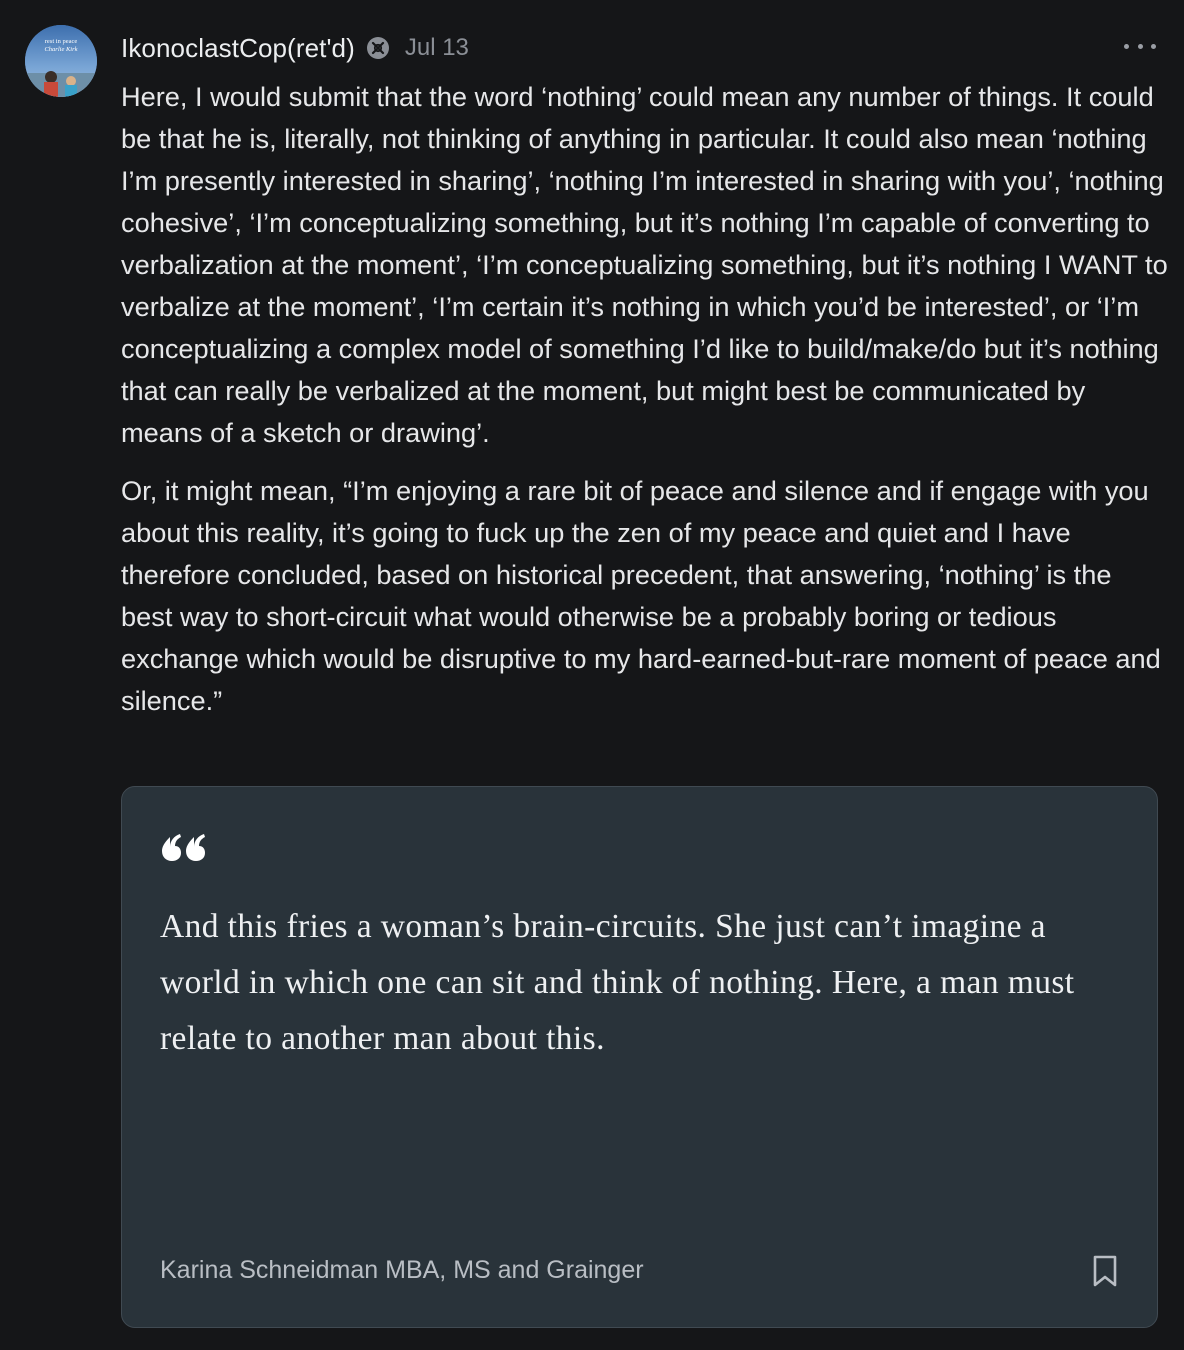 This screenshot has height=1350, width=1184. What do you see at coordinates (61, 41) in the screenshot?
I see `avatar-caption-line1: rest in peace` at bounding box center [61, 41].